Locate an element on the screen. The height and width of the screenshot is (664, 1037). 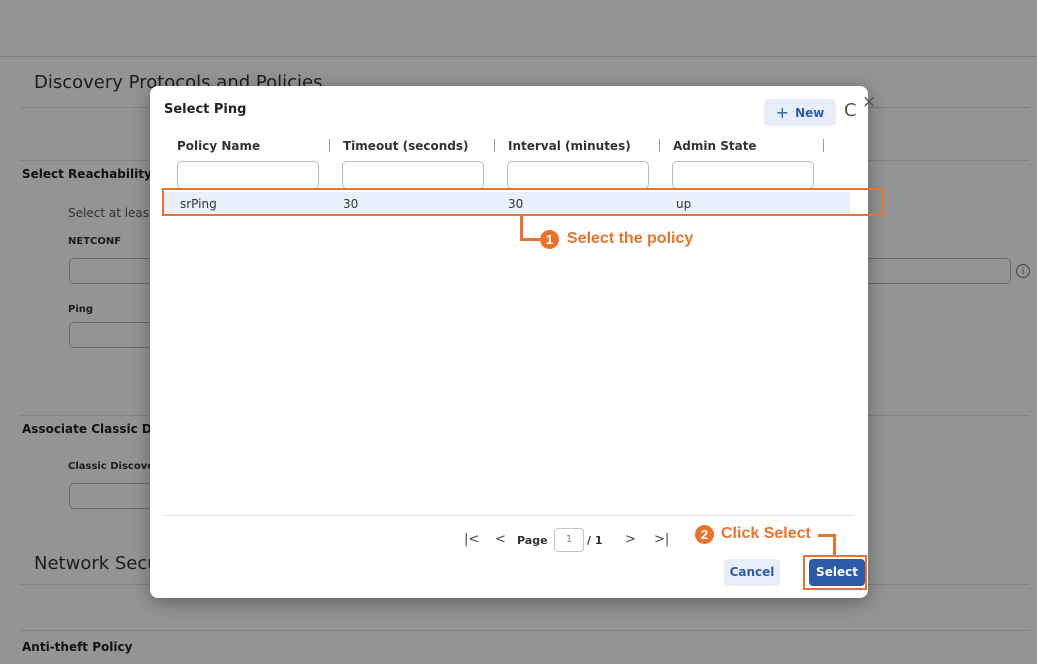
callout-badge-1: 1 is located at coordinates (549, 239).